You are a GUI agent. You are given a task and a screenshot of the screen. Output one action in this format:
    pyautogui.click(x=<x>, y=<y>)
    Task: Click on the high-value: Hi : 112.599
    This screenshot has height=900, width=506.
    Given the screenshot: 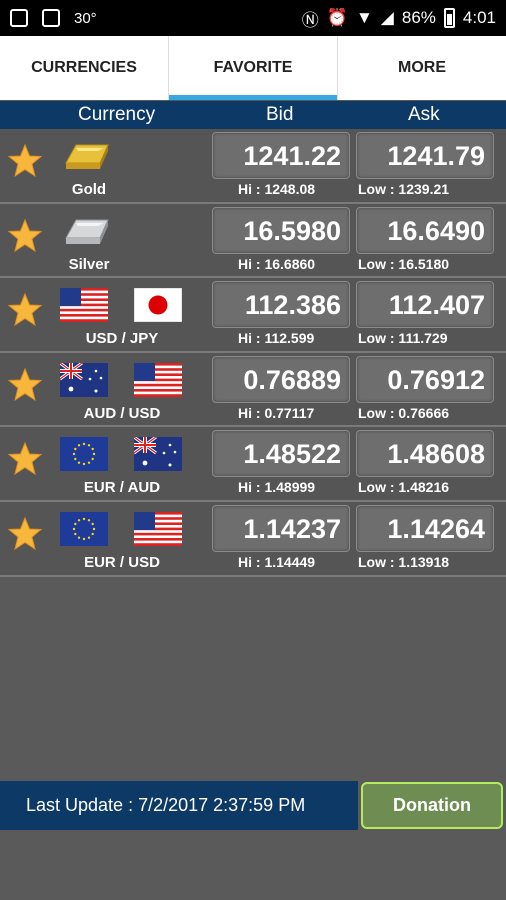 What is the action you would take?
    pyautogui.click(x=276, y=338)
    